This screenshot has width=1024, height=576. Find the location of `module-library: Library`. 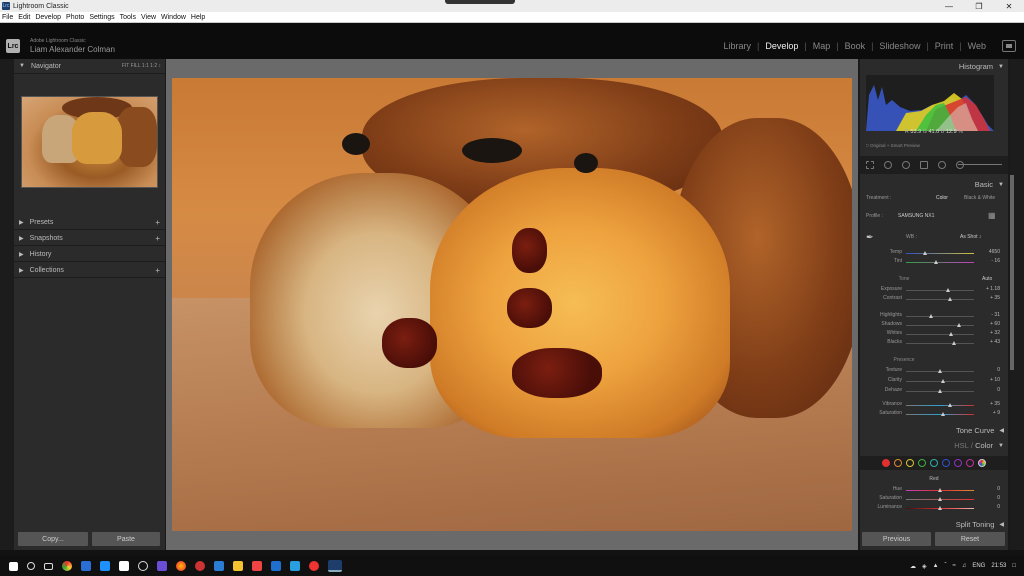

module-library: Library is located at coordinates (737, 46).